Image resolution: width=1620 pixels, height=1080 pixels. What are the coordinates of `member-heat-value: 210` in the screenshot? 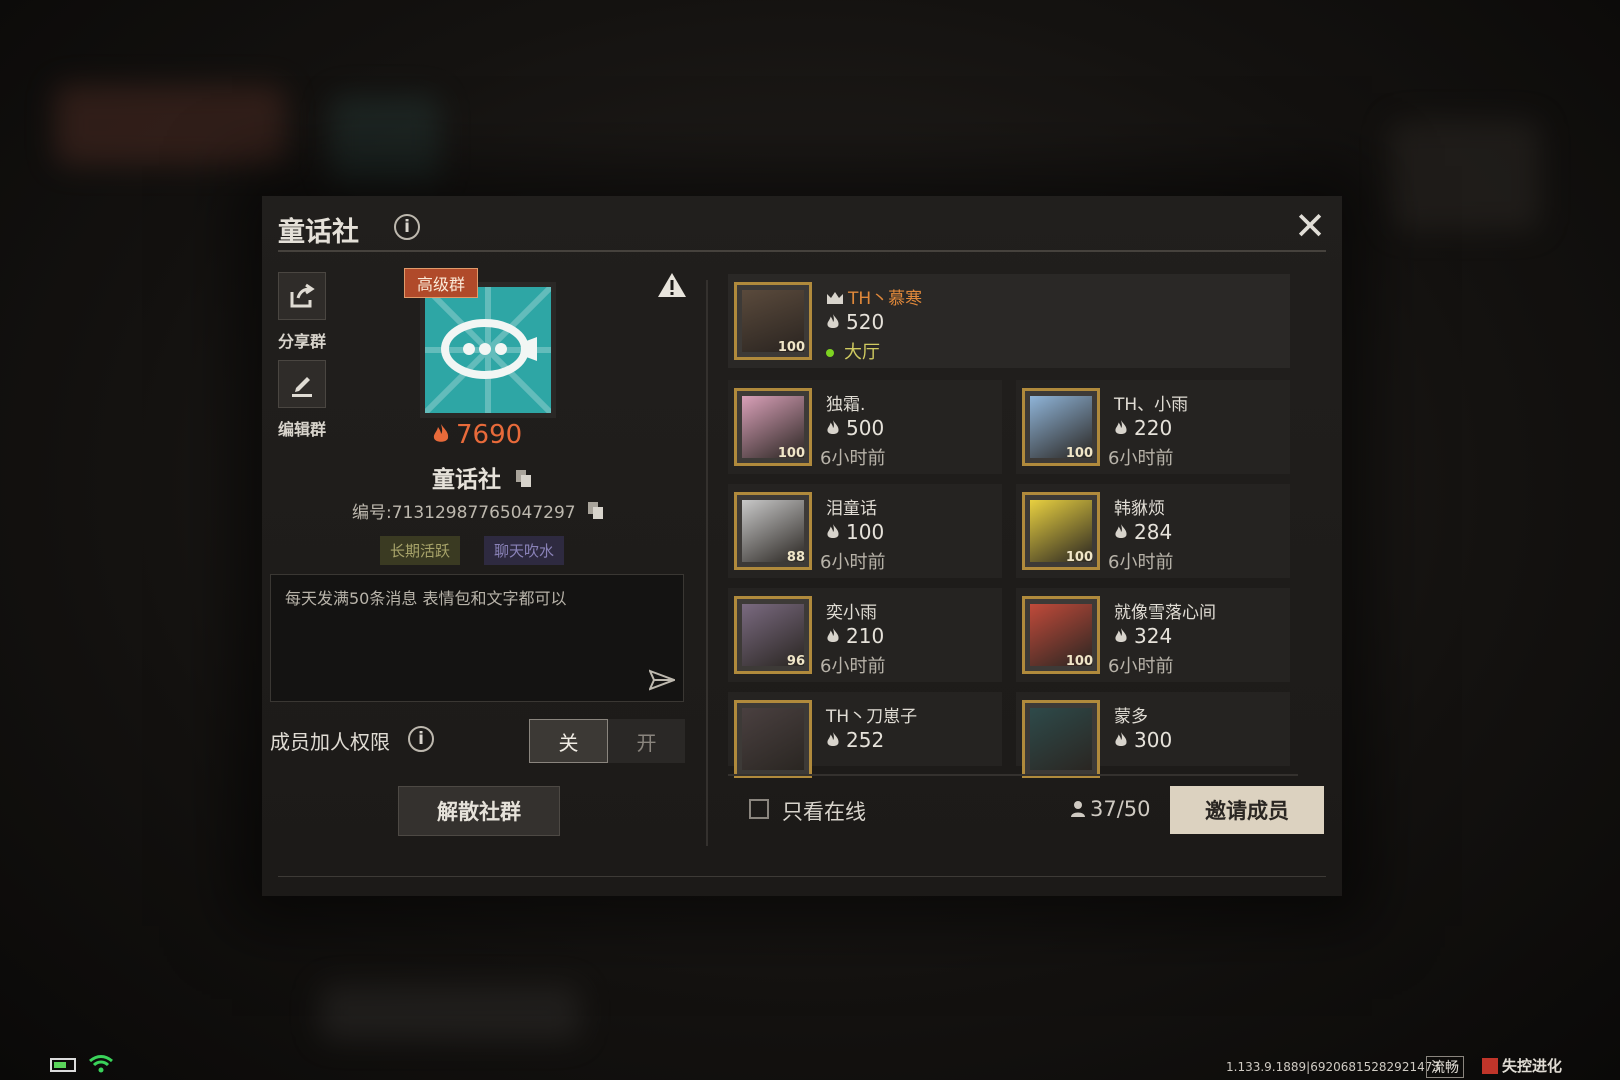 It's located at (865, 636).